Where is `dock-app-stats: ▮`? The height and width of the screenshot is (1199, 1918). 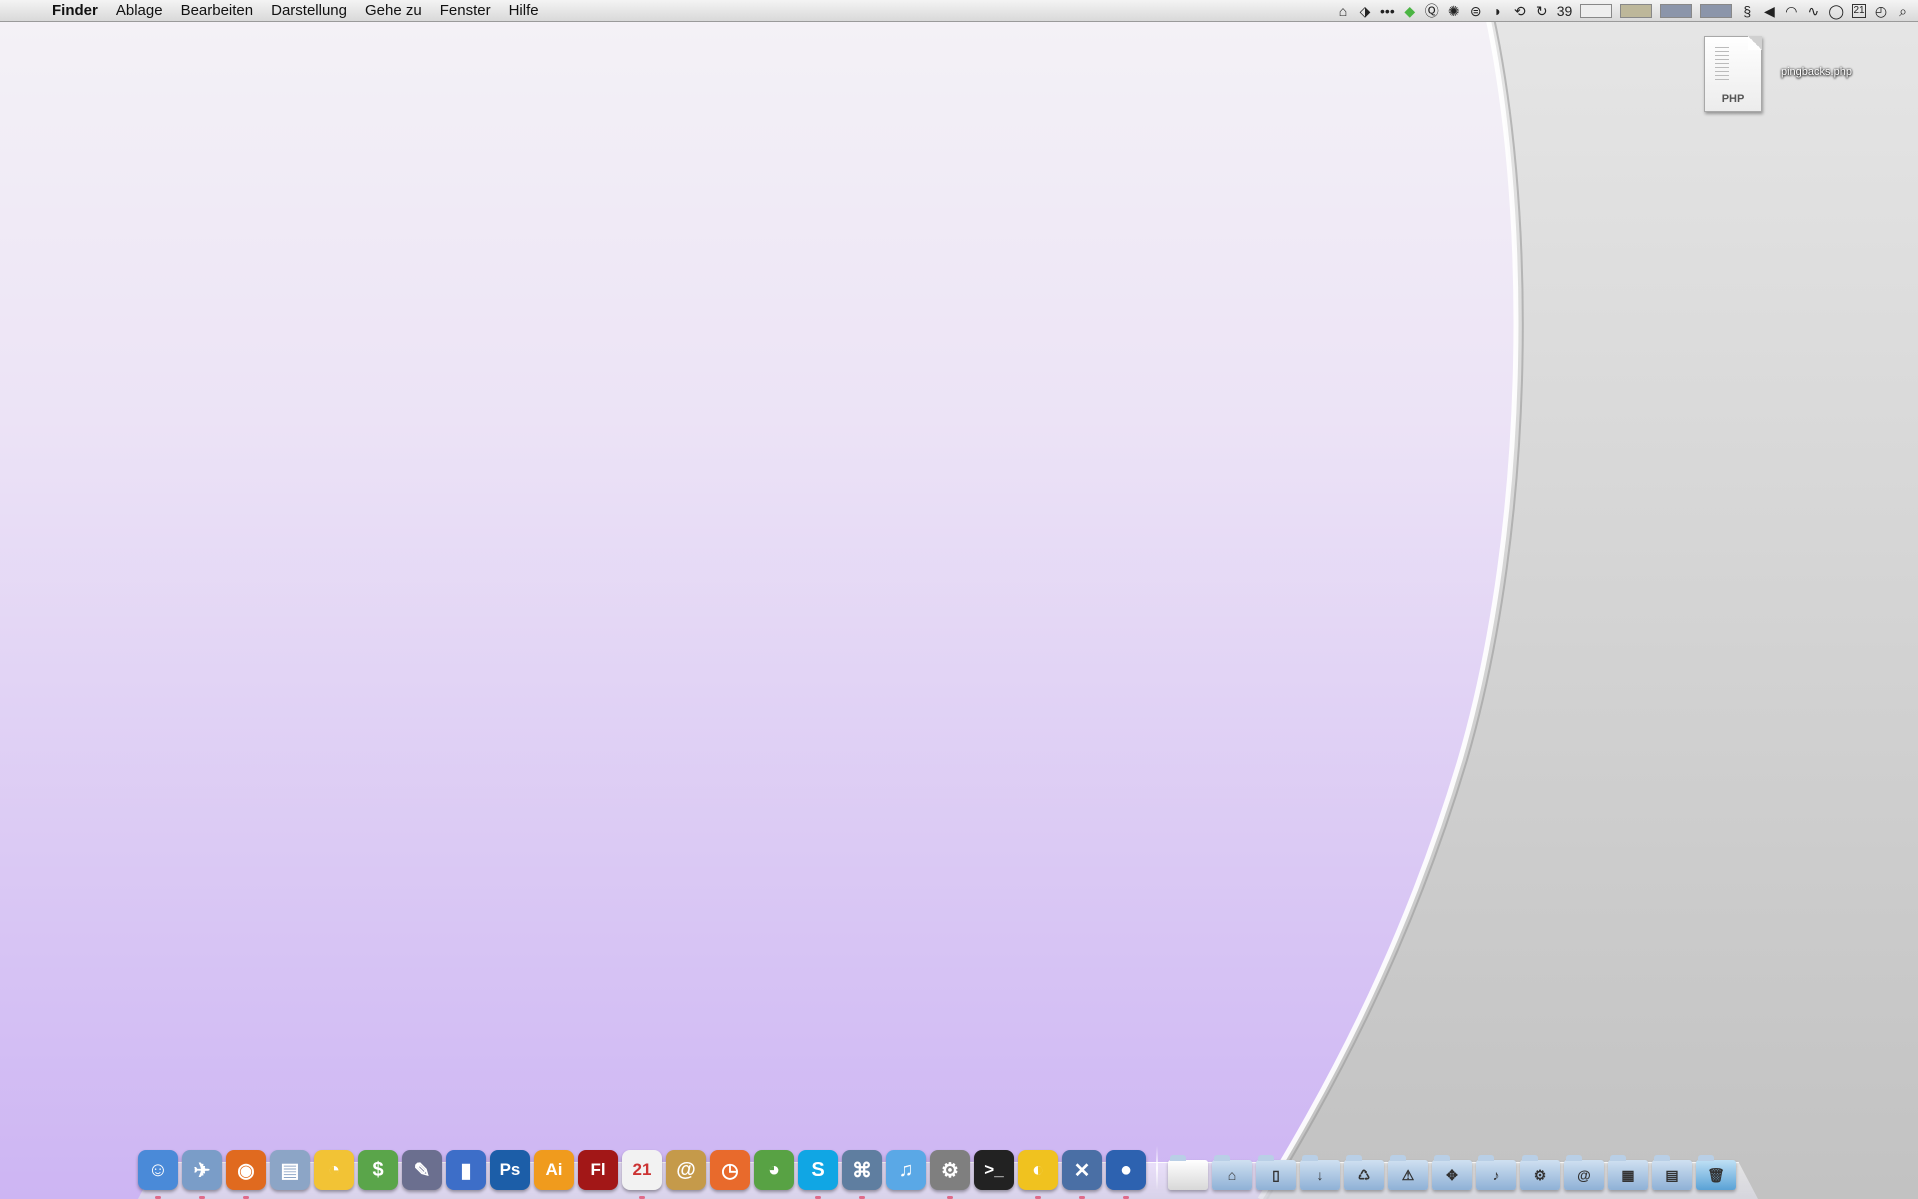
dock-app-stats: ▮ is located at coordinates (466, 1170).